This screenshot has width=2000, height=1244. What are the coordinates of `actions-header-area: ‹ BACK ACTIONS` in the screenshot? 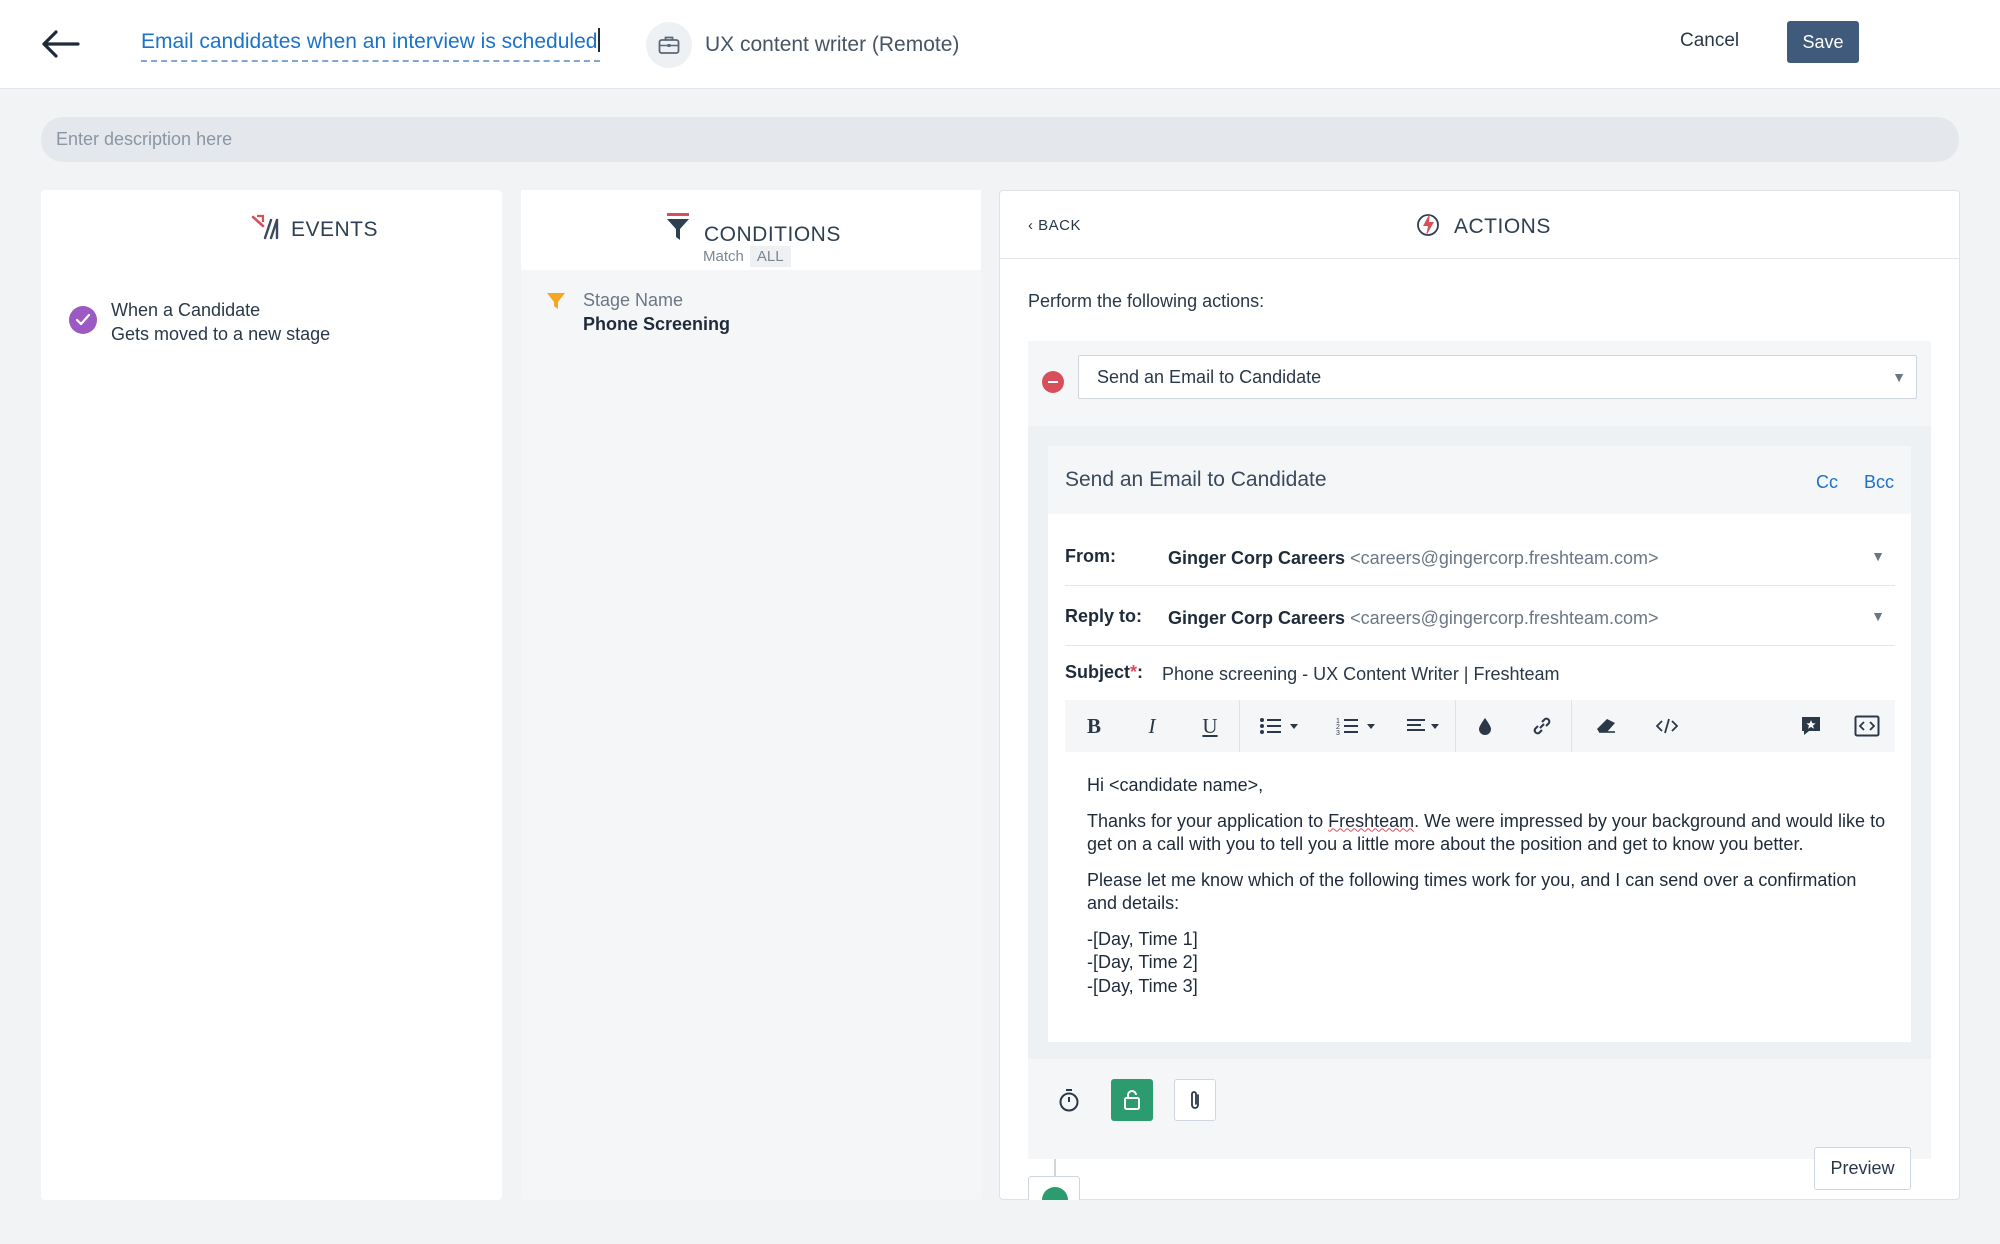 It's located at (1479, 225).